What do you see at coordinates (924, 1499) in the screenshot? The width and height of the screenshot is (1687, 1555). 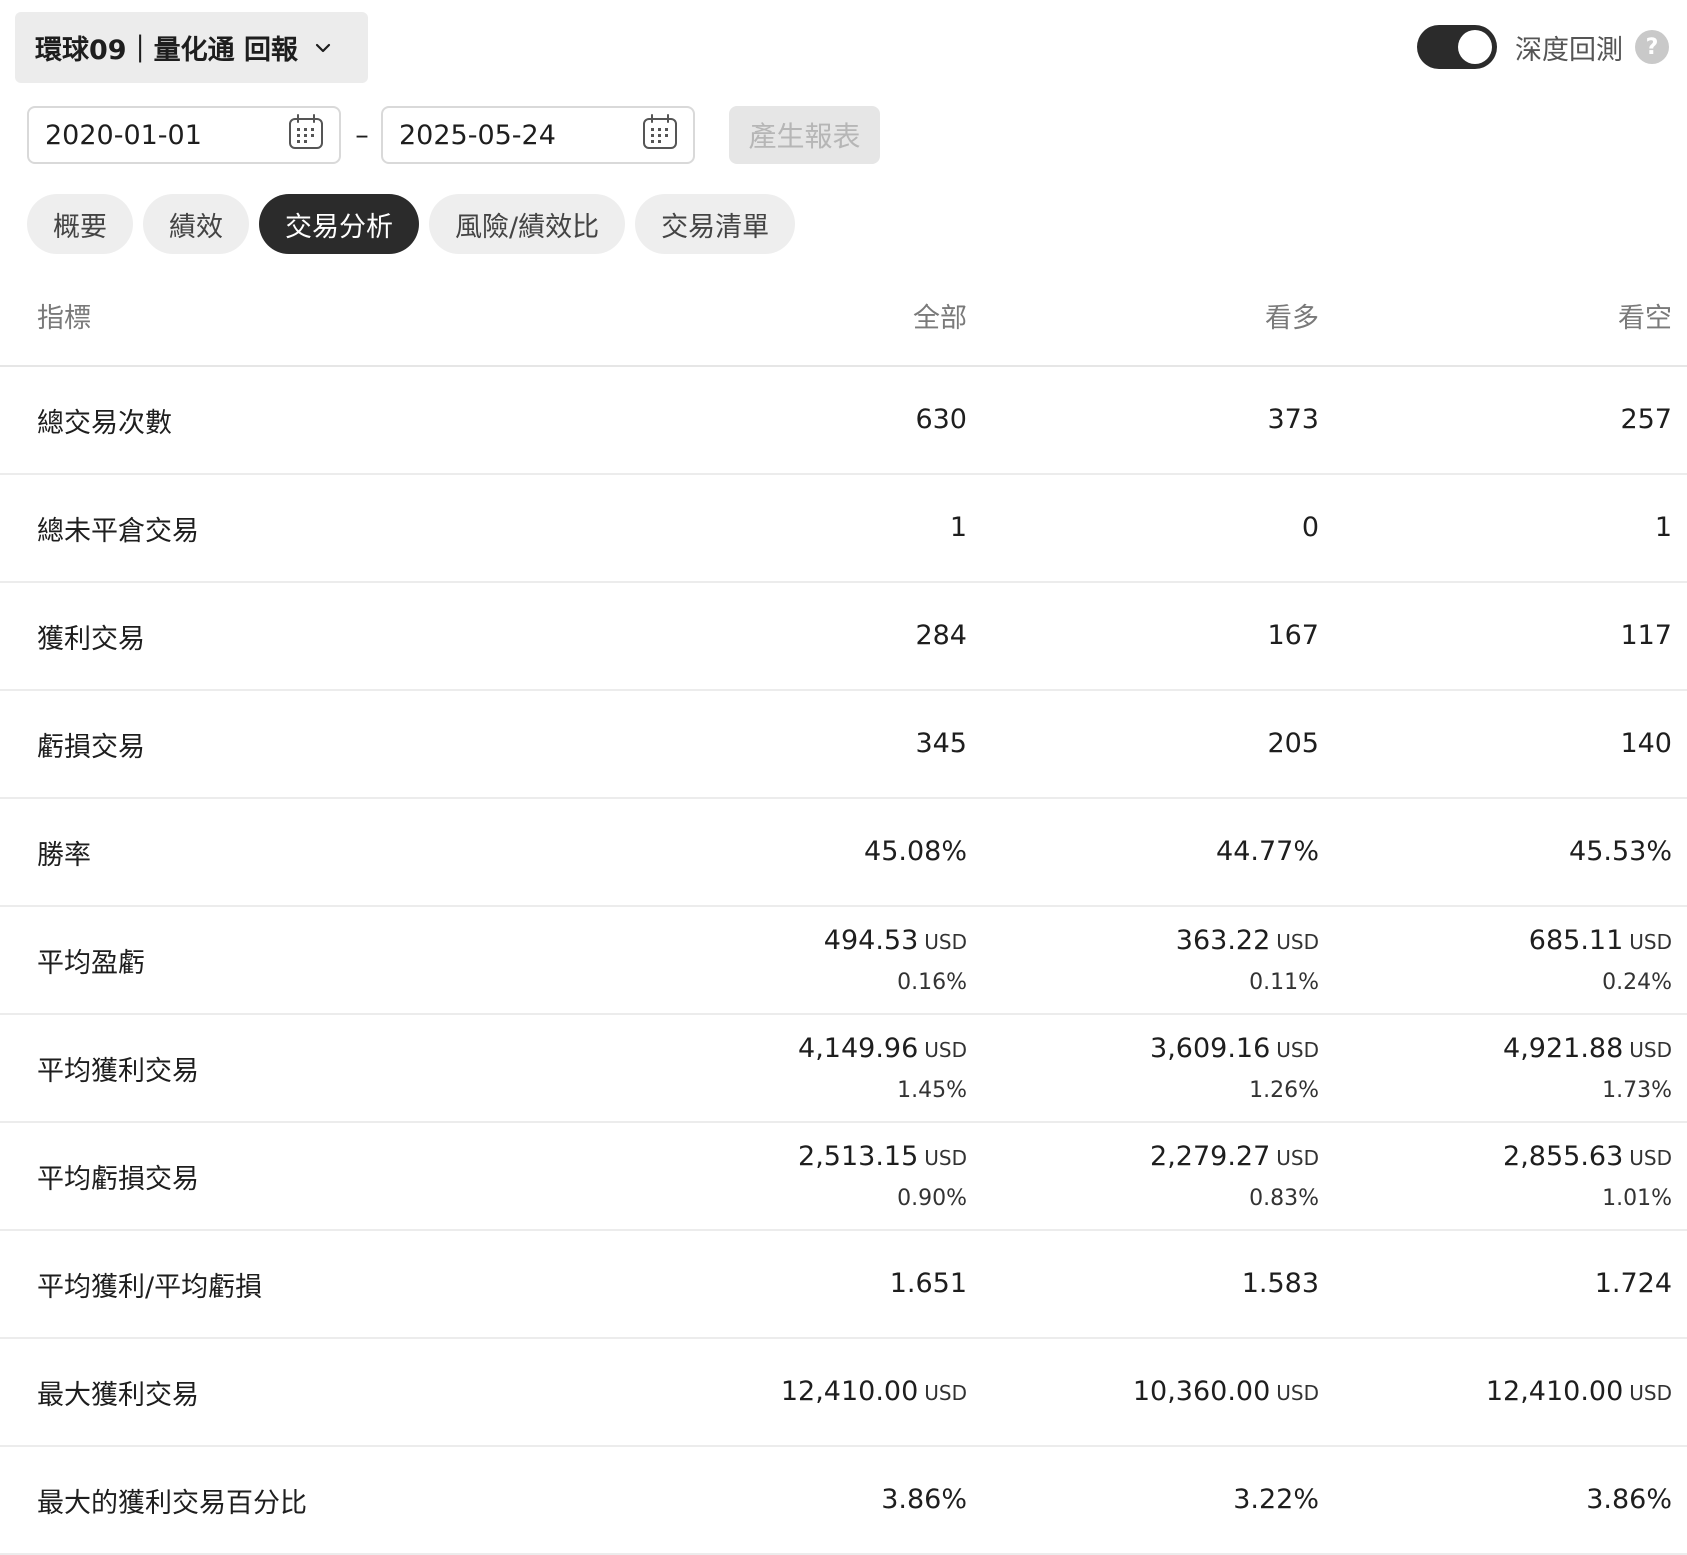 I see `value-text: 3.86%` at bounding box center [924, 1499].